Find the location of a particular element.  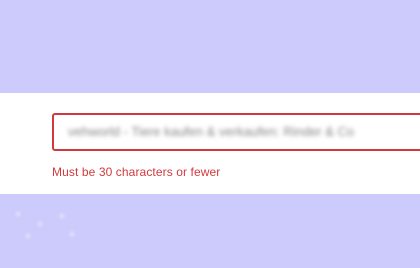

background-blur-artifact is located at coordinates (44, 224).